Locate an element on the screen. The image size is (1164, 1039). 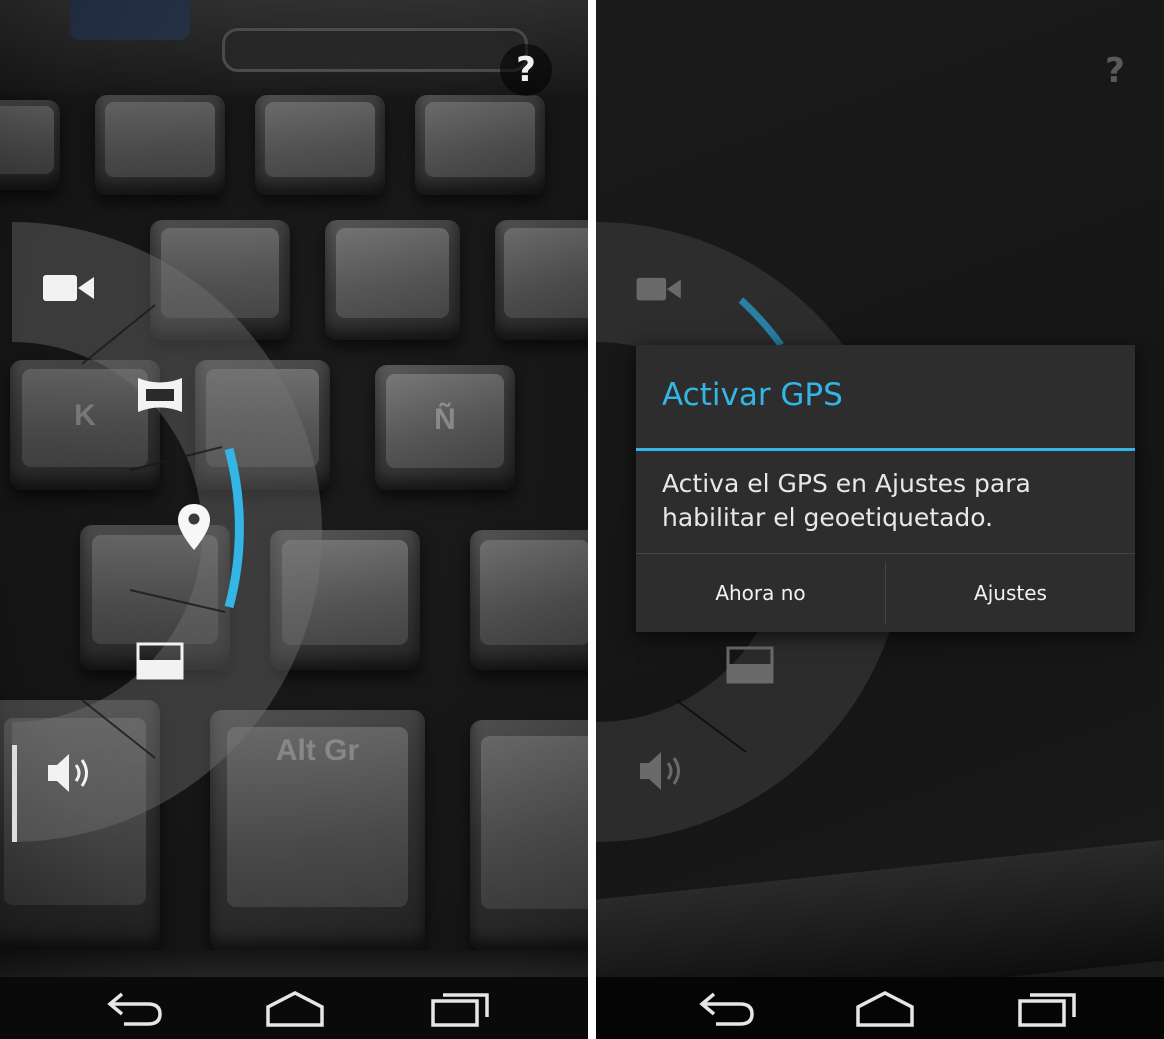
screenshot-divider is located at coordinates (592, 519).